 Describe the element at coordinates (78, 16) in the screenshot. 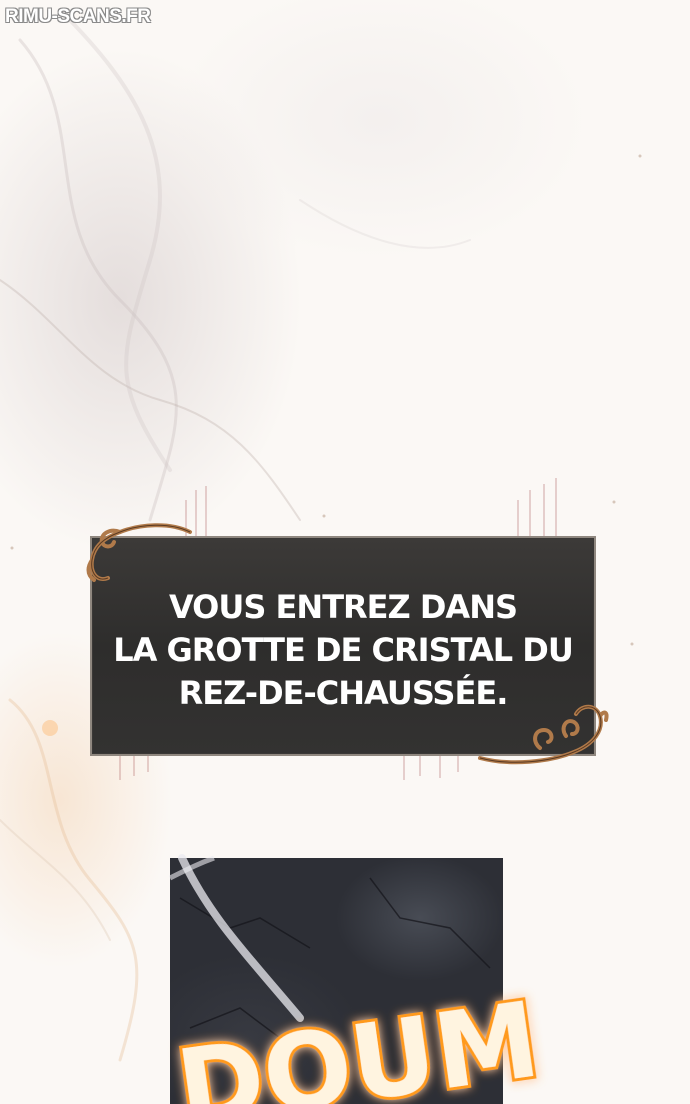

I see `watermark: RIMU-SCANS.FR` at that location.